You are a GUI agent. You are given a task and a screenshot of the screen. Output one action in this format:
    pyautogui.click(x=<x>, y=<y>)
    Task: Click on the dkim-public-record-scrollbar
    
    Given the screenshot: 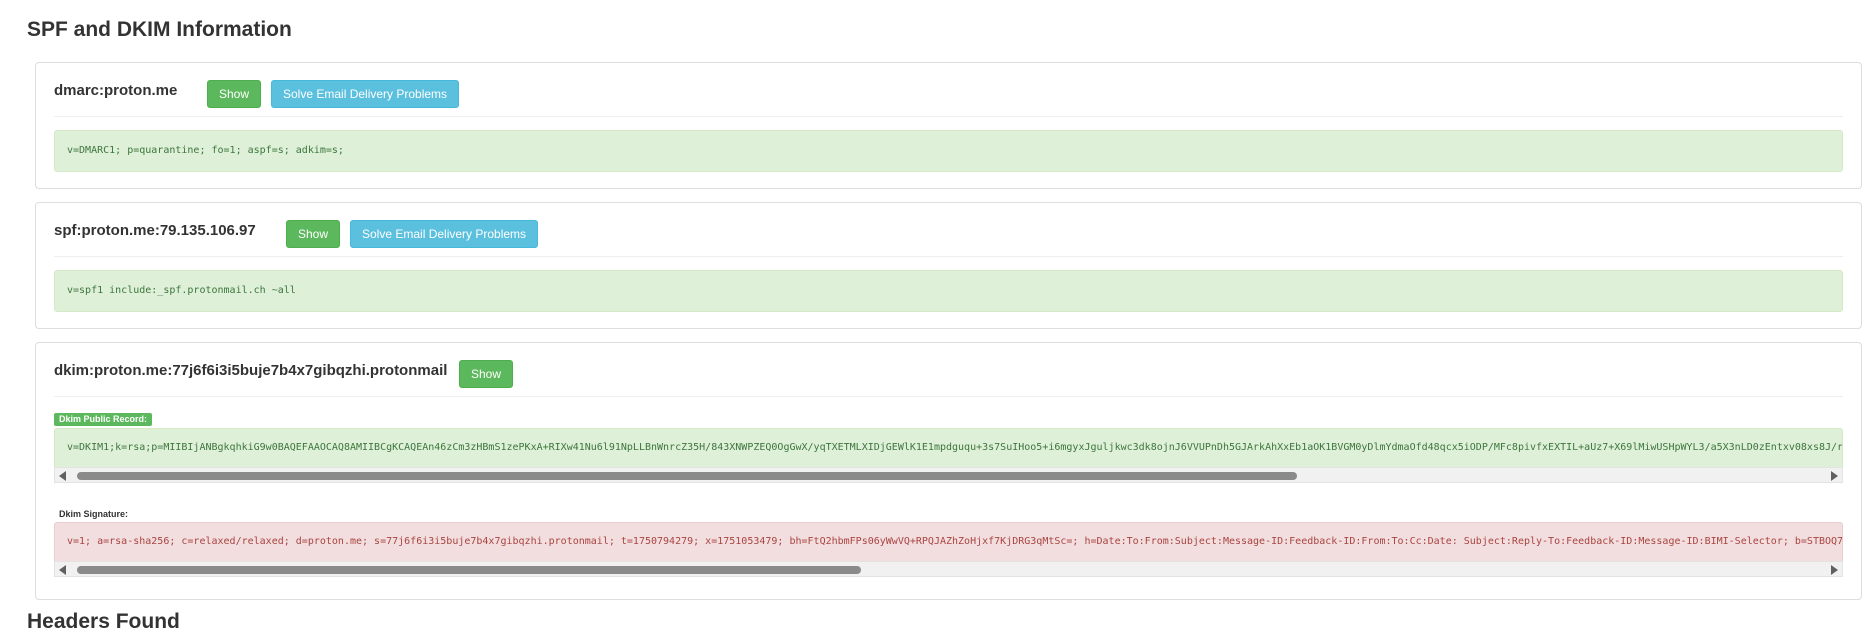 What is the action you would take?
    pyautogui.click(x=948, y=475)
    